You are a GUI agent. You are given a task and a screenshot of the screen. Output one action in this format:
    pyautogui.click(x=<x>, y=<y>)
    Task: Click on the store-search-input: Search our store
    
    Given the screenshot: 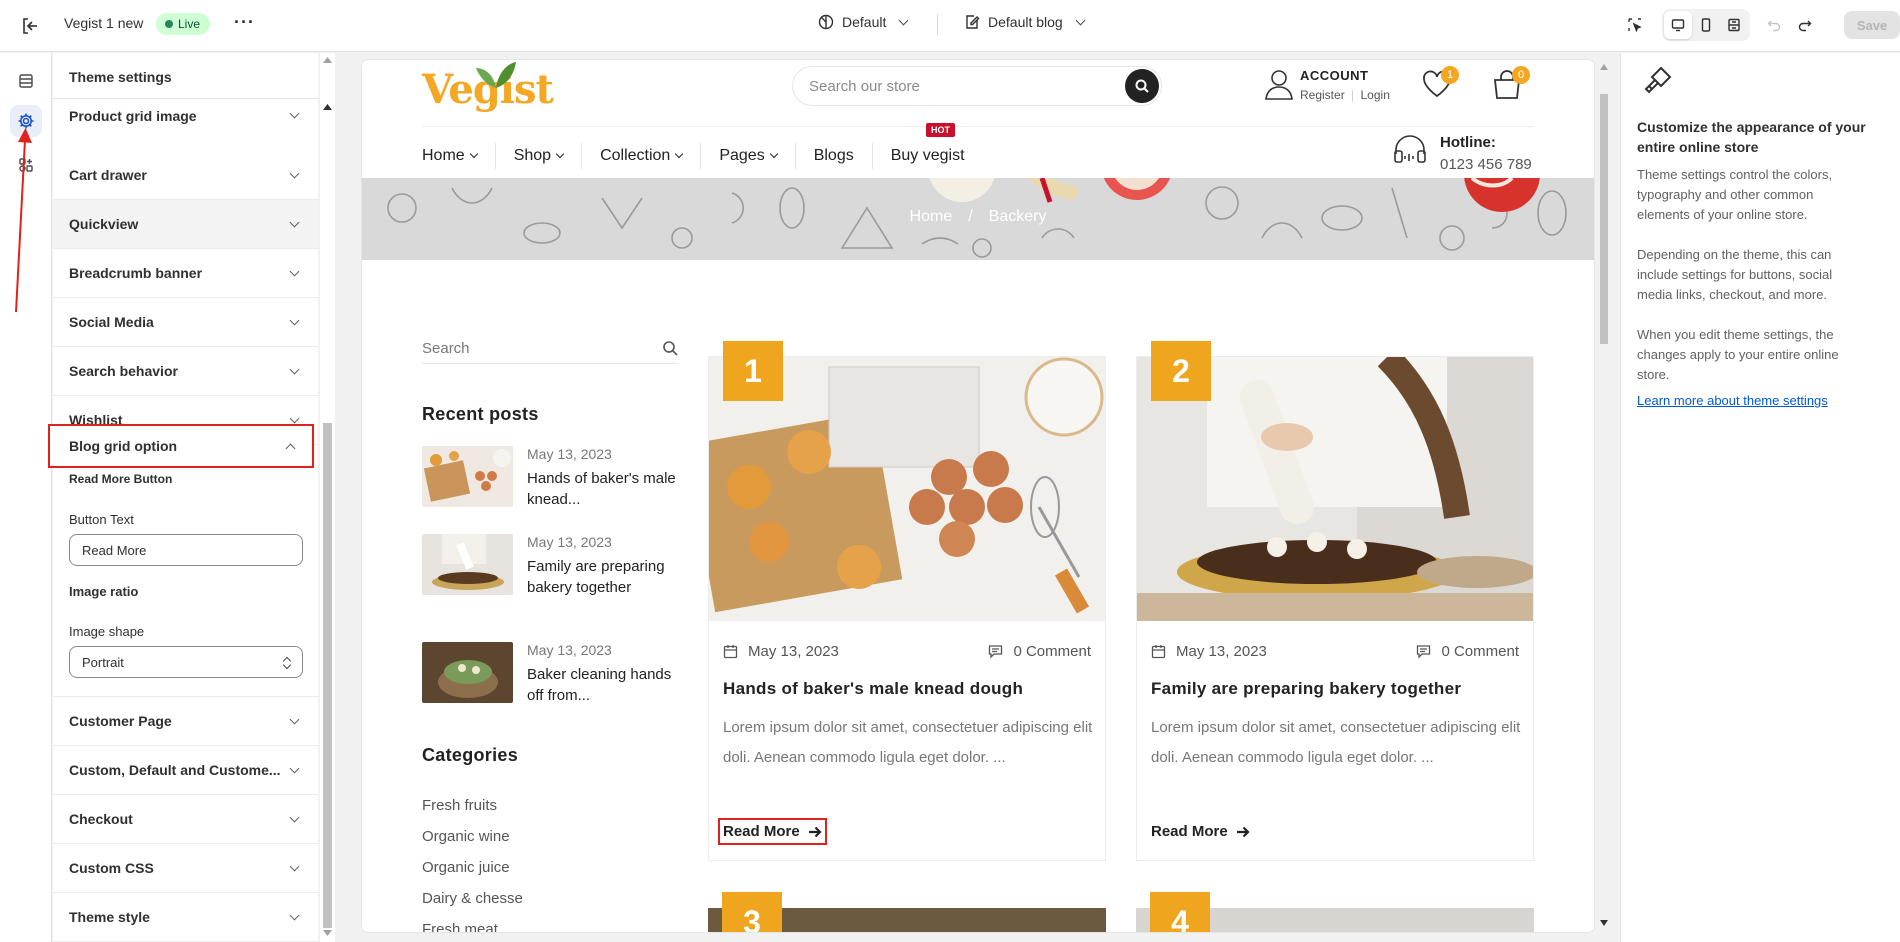 What is the action you would take?
    pyautogui.click(x=977, y=86)
    